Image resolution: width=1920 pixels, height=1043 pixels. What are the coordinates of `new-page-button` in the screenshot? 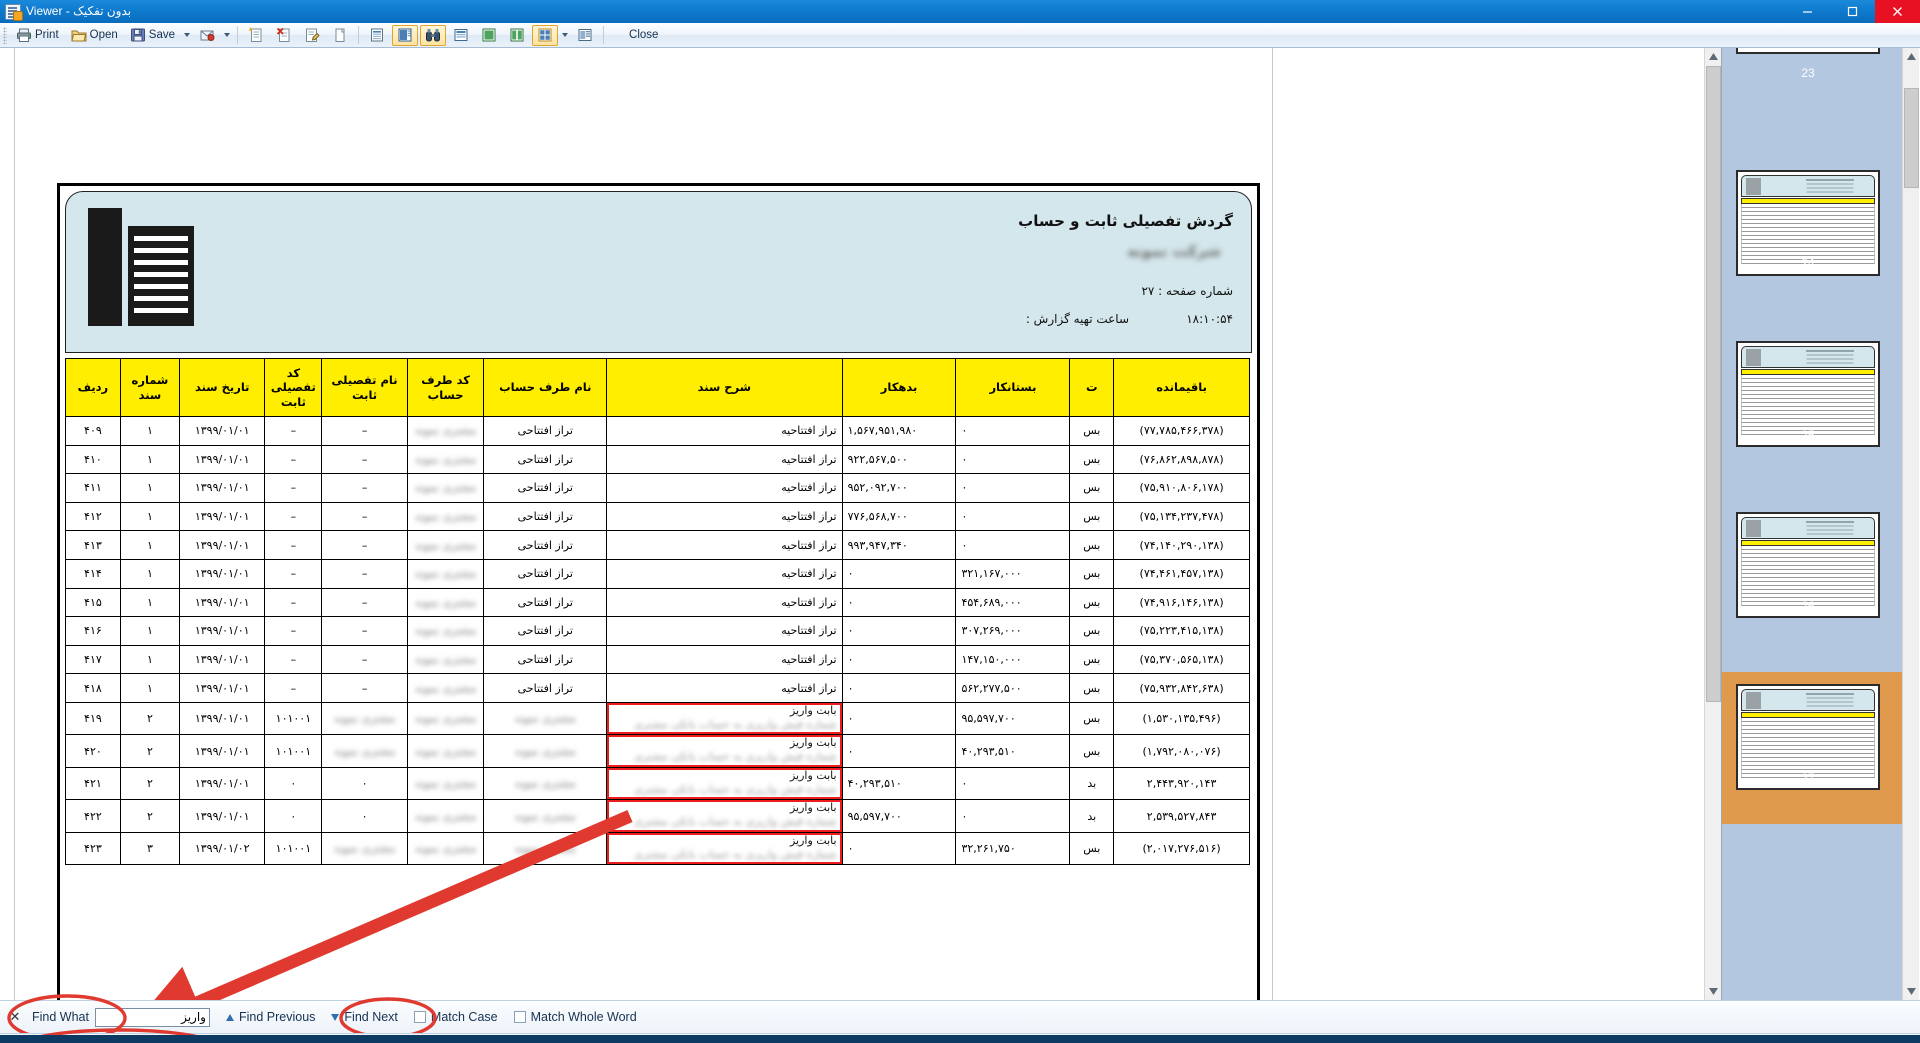 It's located at (256, 35).